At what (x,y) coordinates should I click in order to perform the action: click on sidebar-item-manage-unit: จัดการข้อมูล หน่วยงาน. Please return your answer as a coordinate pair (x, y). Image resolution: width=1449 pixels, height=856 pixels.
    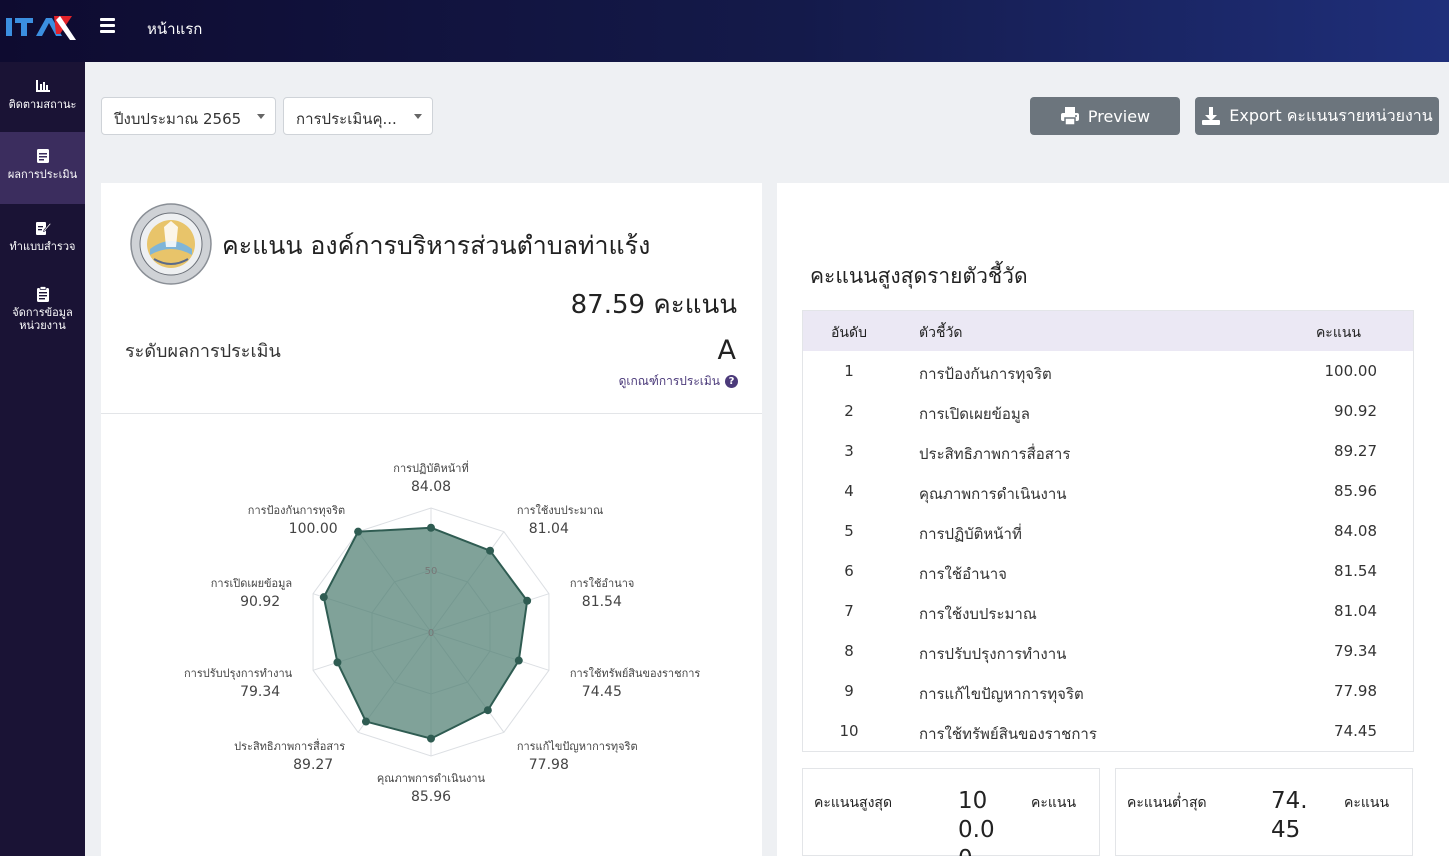
    Looking at the image, I should click on (42, 306).